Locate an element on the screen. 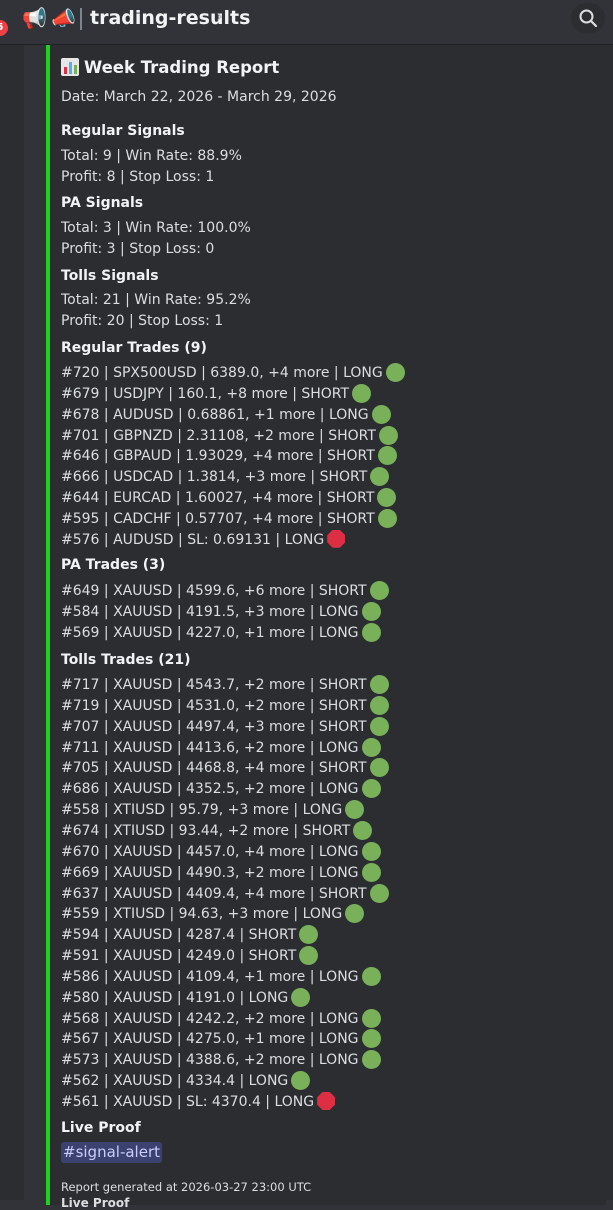 The width and height of the screenshot is (613, 1210). trade-text: #646 | GBPAUD | 1.93029, +4 more | SHORT is located at coordinates (218, 456).